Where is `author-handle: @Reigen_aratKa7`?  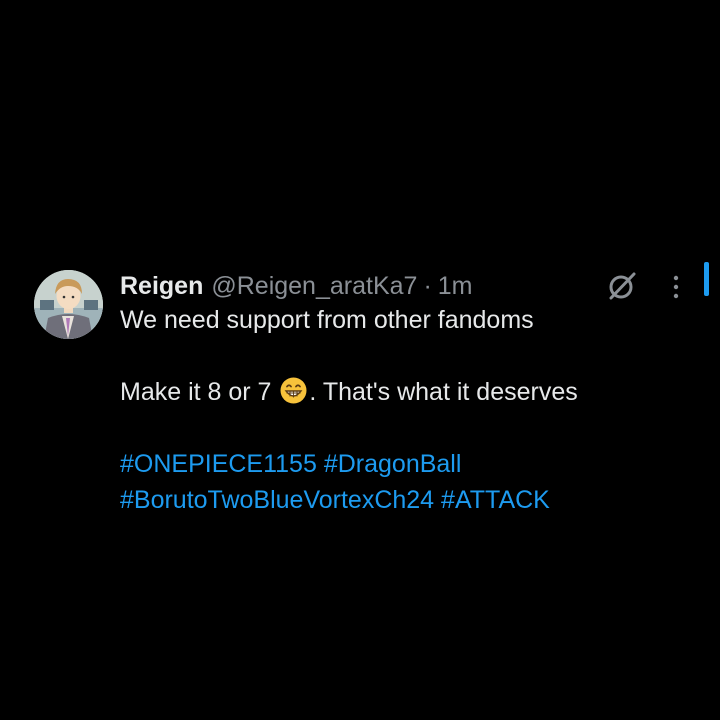
author-handle: @Reigen_aratKa7 is located at coordinates (314, 286).